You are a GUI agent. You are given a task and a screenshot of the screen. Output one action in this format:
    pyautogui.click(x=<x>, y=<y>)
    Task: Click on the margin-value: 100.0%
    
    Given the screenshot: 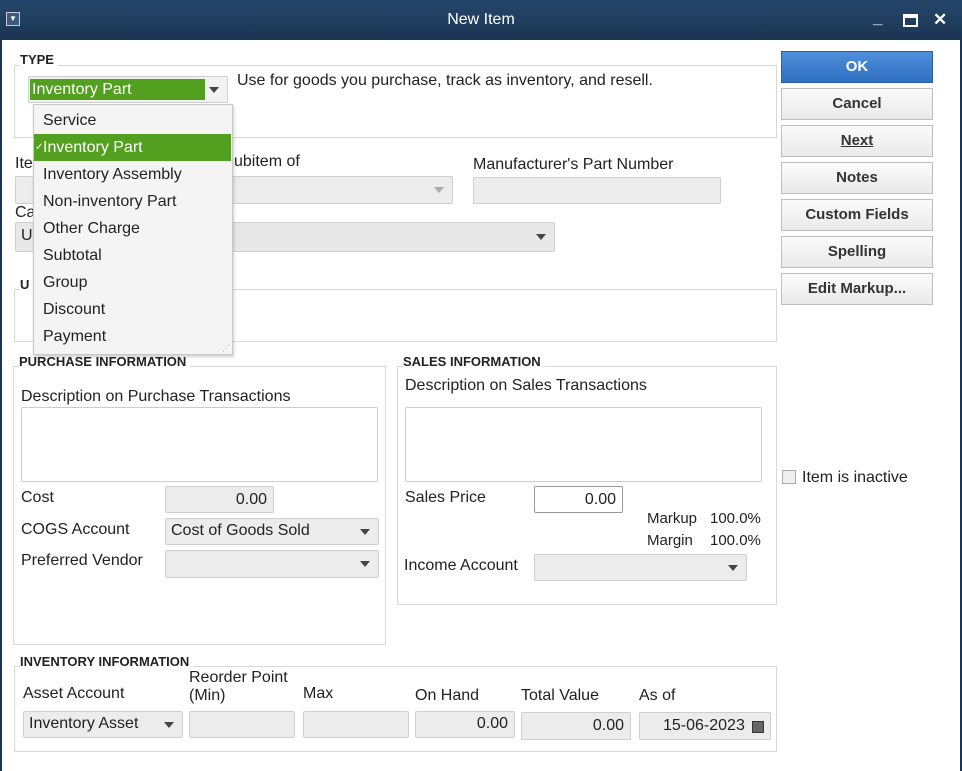 What is the action you would take?
    pyautogui.click(x=735, y=540)
    